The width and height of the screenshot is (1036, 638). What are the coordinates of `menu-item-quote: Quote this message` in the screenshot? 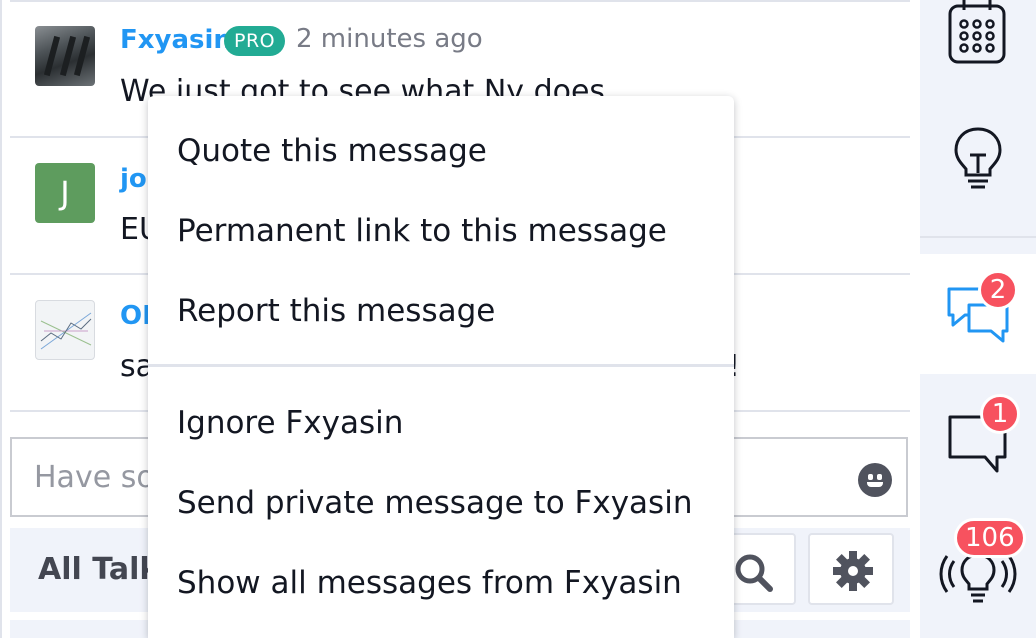 It's located at (441, 151).